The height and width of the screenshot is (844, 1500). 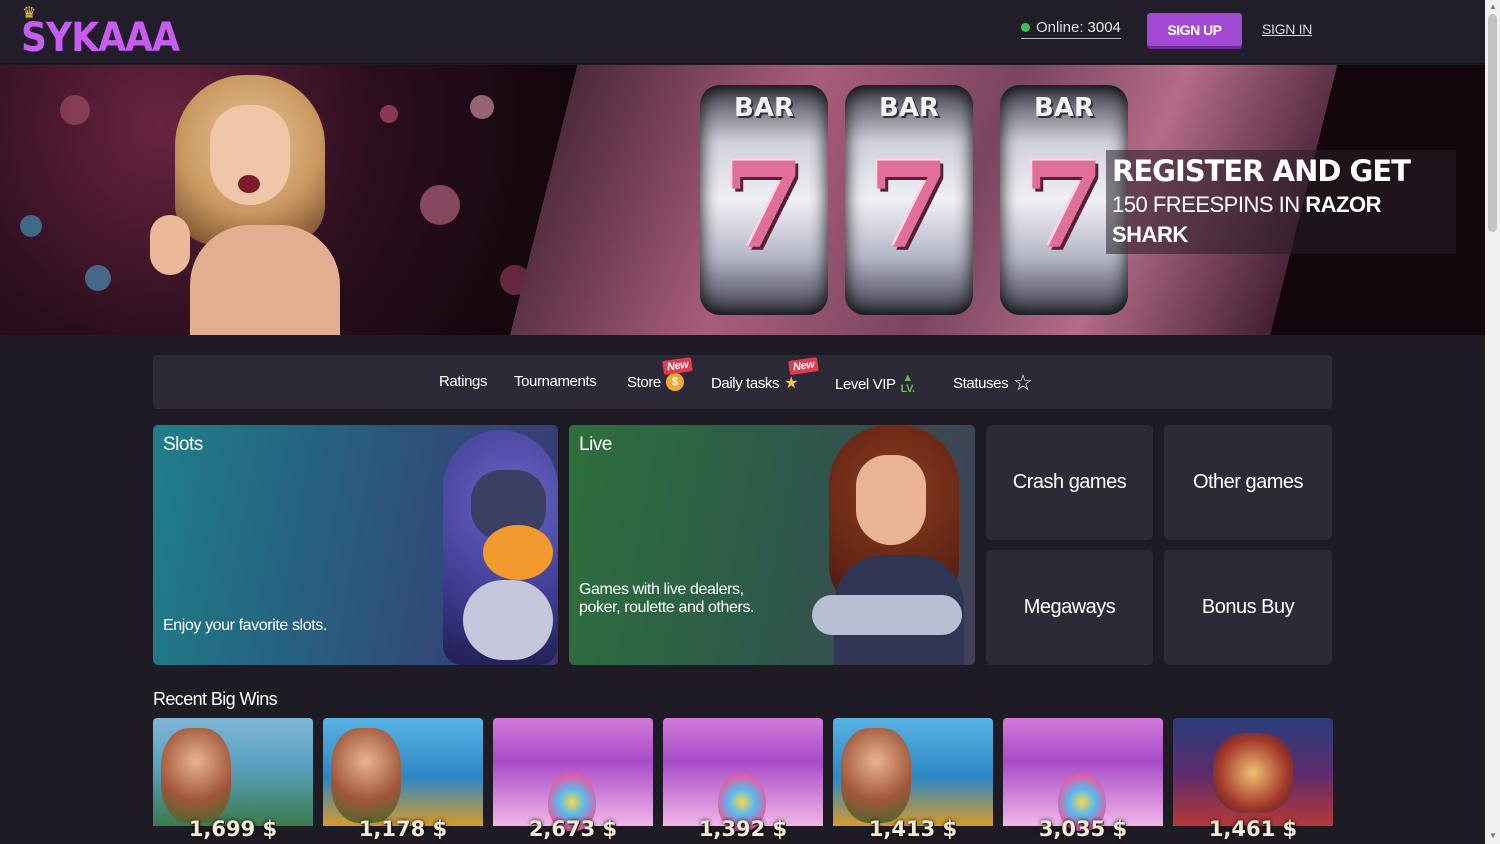 I want to click on level-icon-text: LV., so click(x=907, y=389).